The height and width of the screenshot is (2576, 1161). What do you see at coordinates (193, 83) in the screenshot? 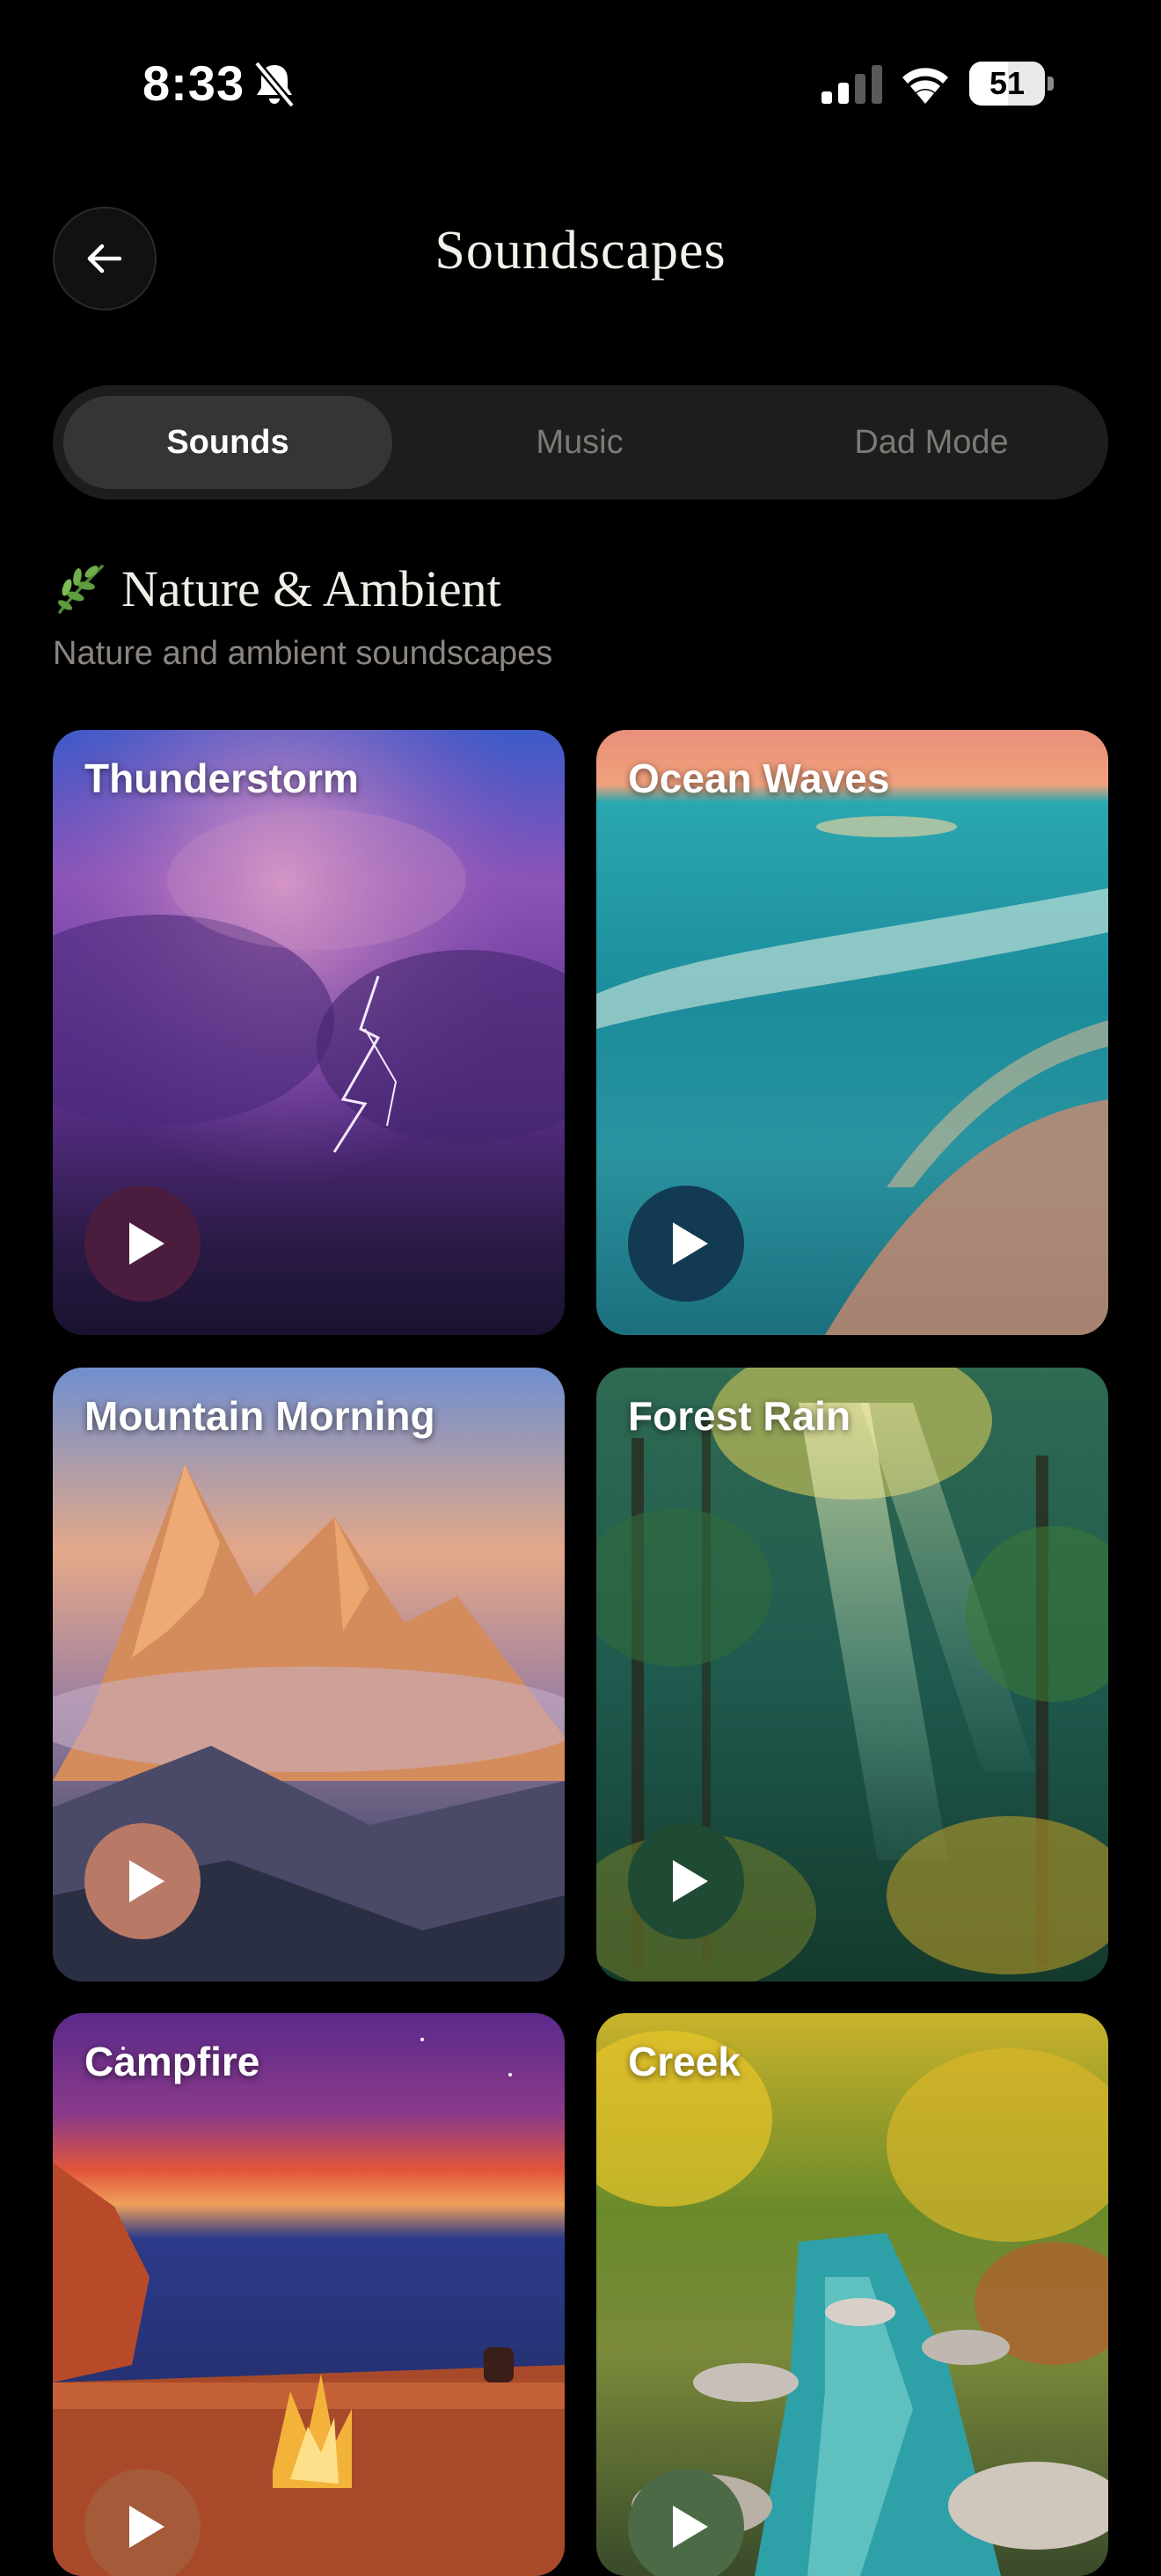
I see `status-time: 8:33` at bounding box center [193, 83].